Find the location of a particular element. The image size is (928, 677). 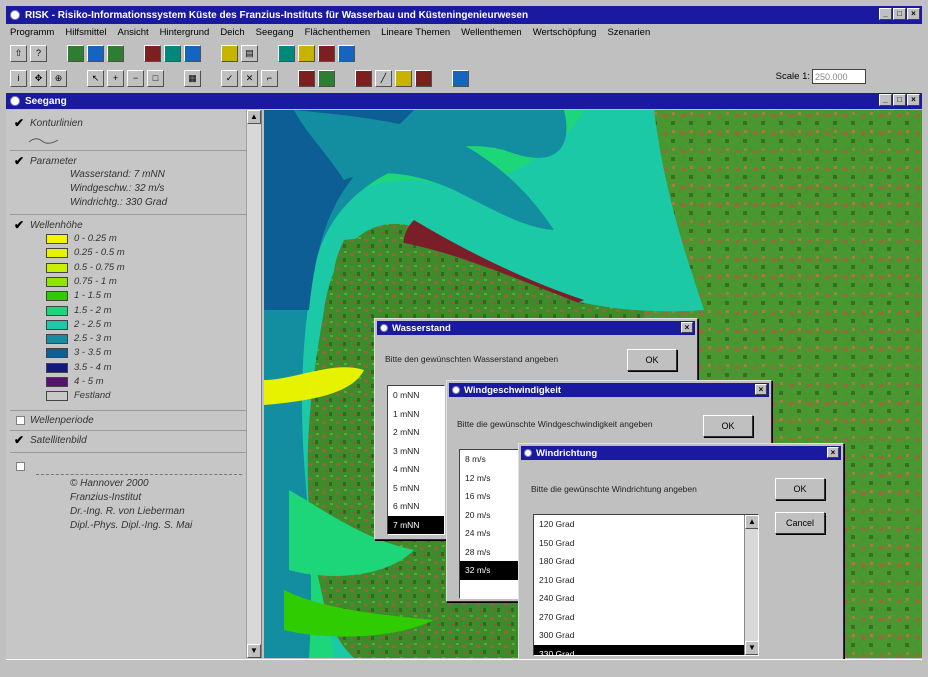

menu-item-5: Seegang is located at coordinates (275, 32).